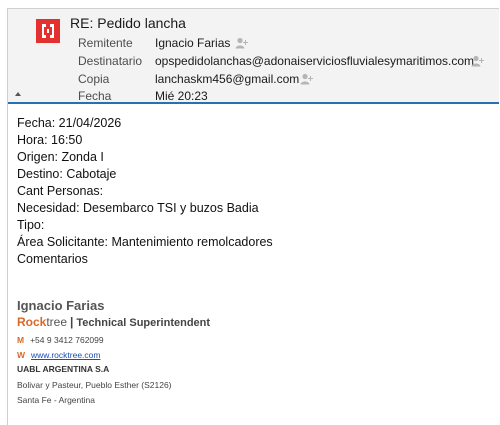  Describe the element at coordinates (143, 323) in the screenshot. I see `signature-role: Technical Superintendent` at that location.